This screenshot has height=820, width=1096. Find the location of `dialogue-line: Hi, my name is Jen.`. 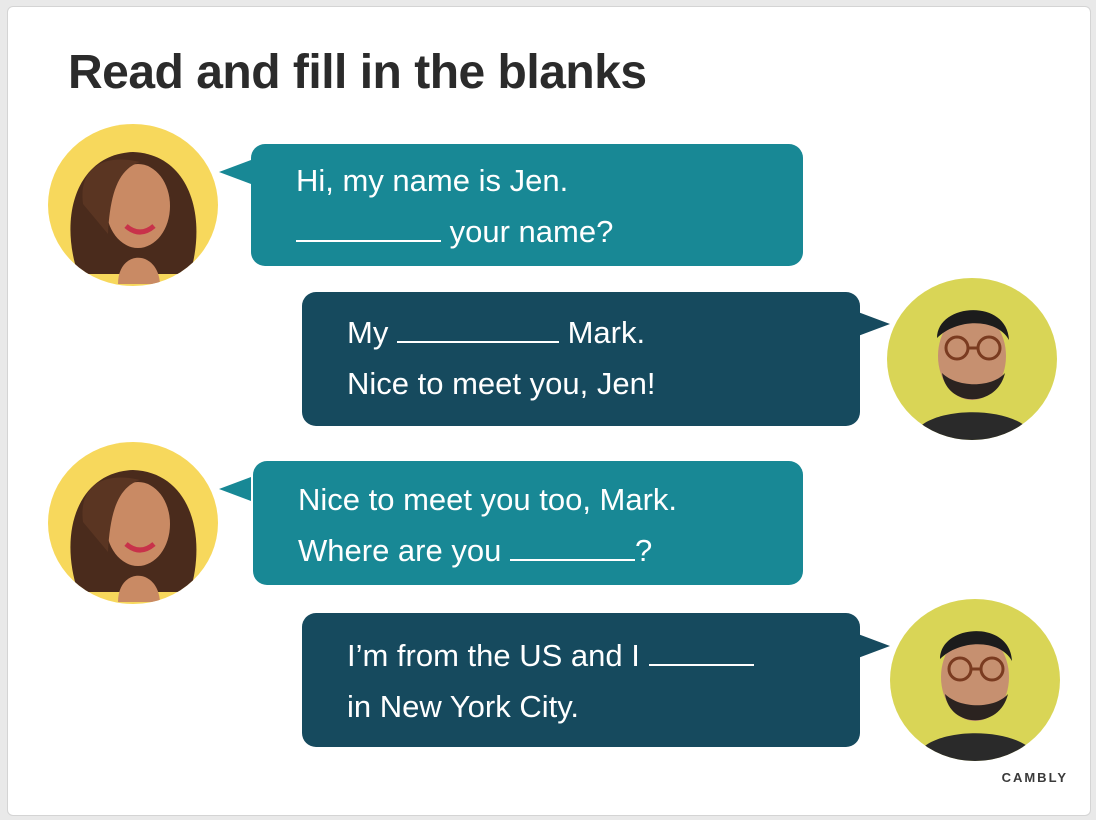

dialogue-line: Hi, my name is Jen. is located at coordinates (432, 180).